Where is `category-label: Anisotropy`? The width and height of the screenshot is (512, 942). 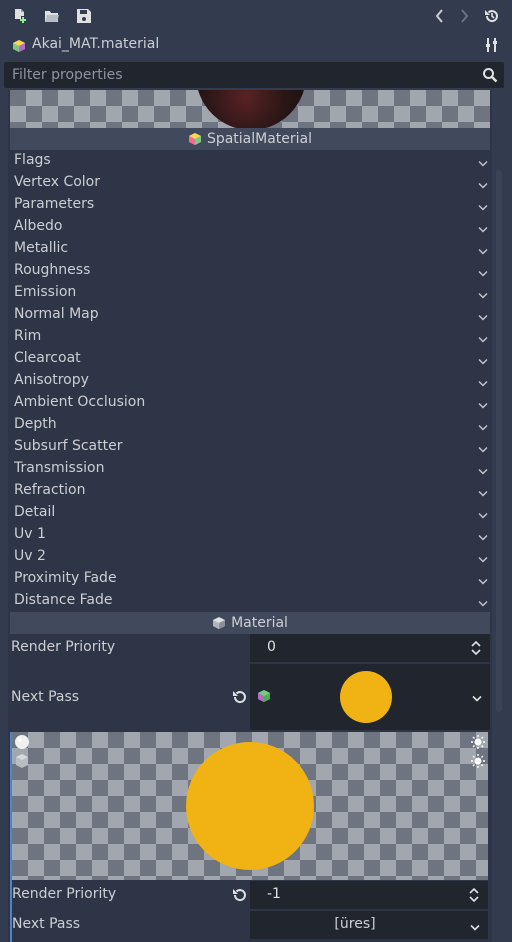
category-label: Anisotropy is located at coordinates (51, 380).